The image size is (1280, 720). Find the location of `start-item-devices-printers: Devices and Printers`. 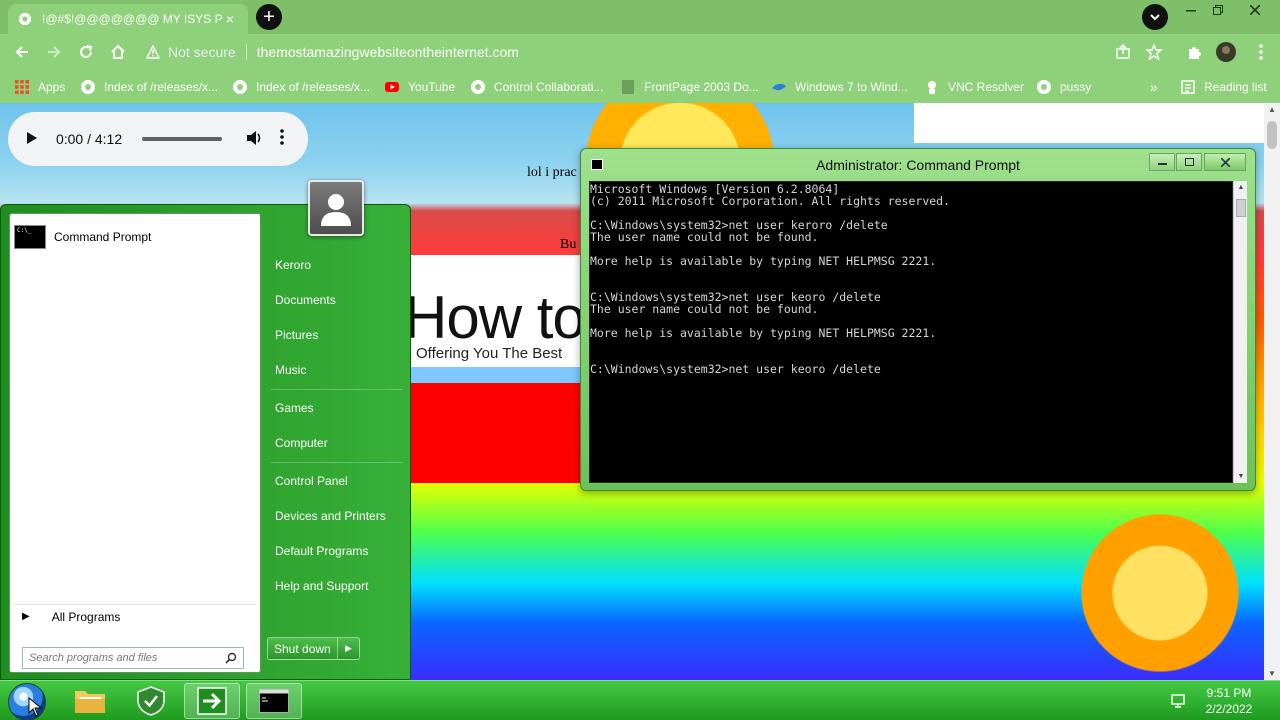

start-item-devices-printers: Devices and Printers is located at coordinates (330, 516).